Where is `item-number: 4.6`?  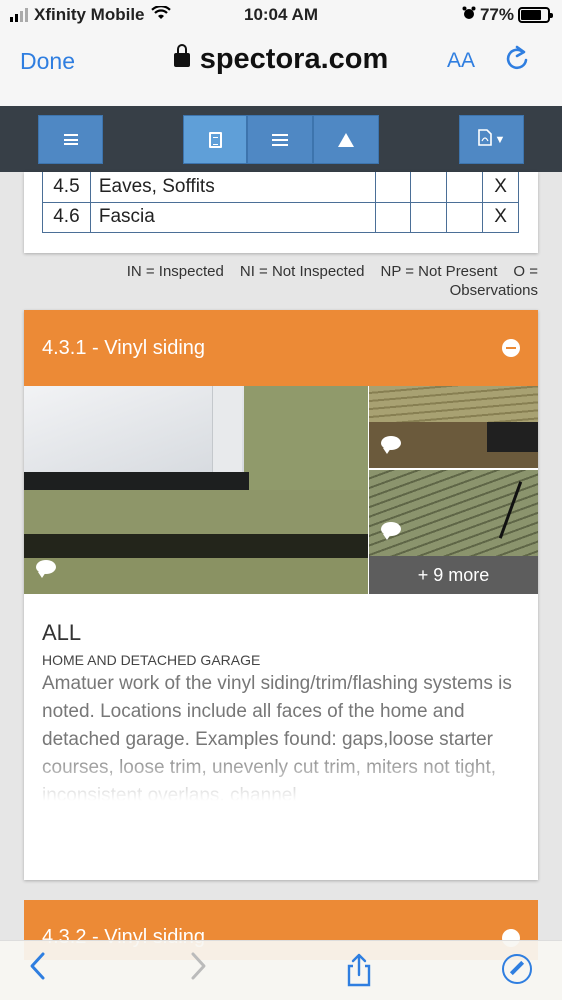 item-number: 4.6 is located at coordinates (66, 217).